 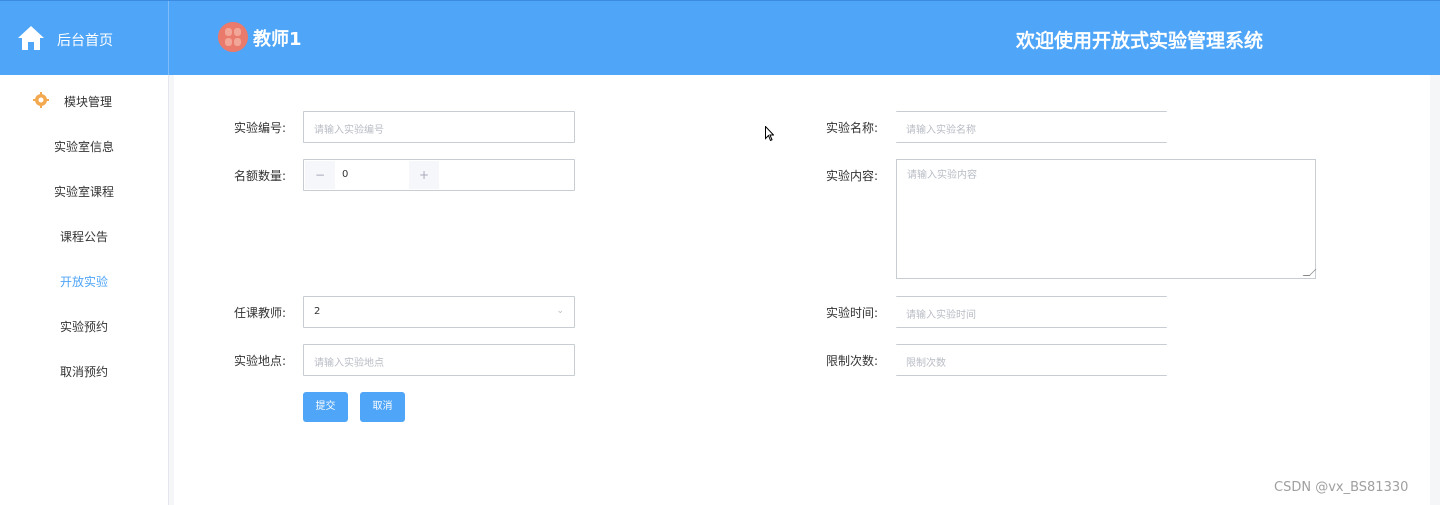 What do you see at coordinates (942, 175) in the screenshot?
I see `content-placeholder: 请输入实验内容` at bounding box center [942, 175].